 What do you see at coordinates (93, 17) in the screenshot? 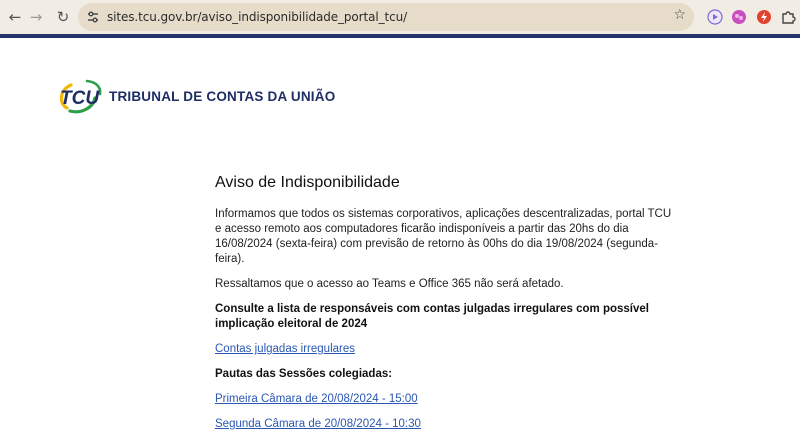
I see `site-info-icon` at bounding box center [93, 17].